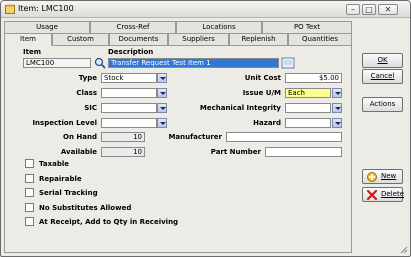  What do you see at coordinates (303, 152) in the screenshot?
I see `part-number-field` at bounding box center [303, 152].